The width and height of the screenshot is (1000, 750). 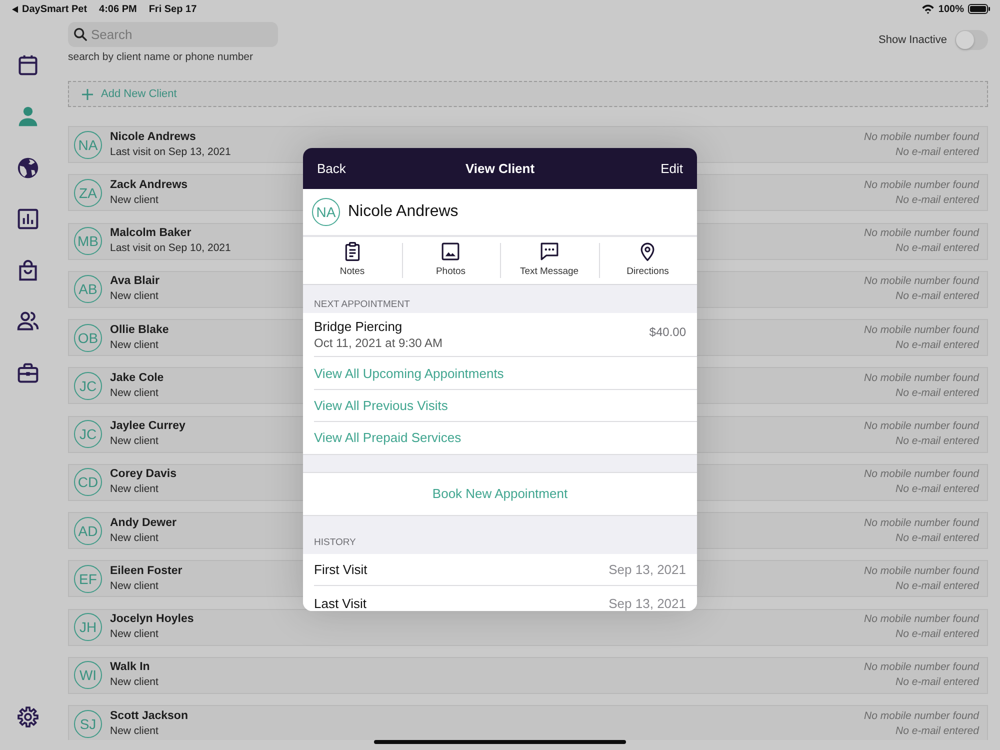 What do you see at coordinates (137, 378) in the screenshot?
I see `client-name: Jake Cole` at bounding box center [137, 378].